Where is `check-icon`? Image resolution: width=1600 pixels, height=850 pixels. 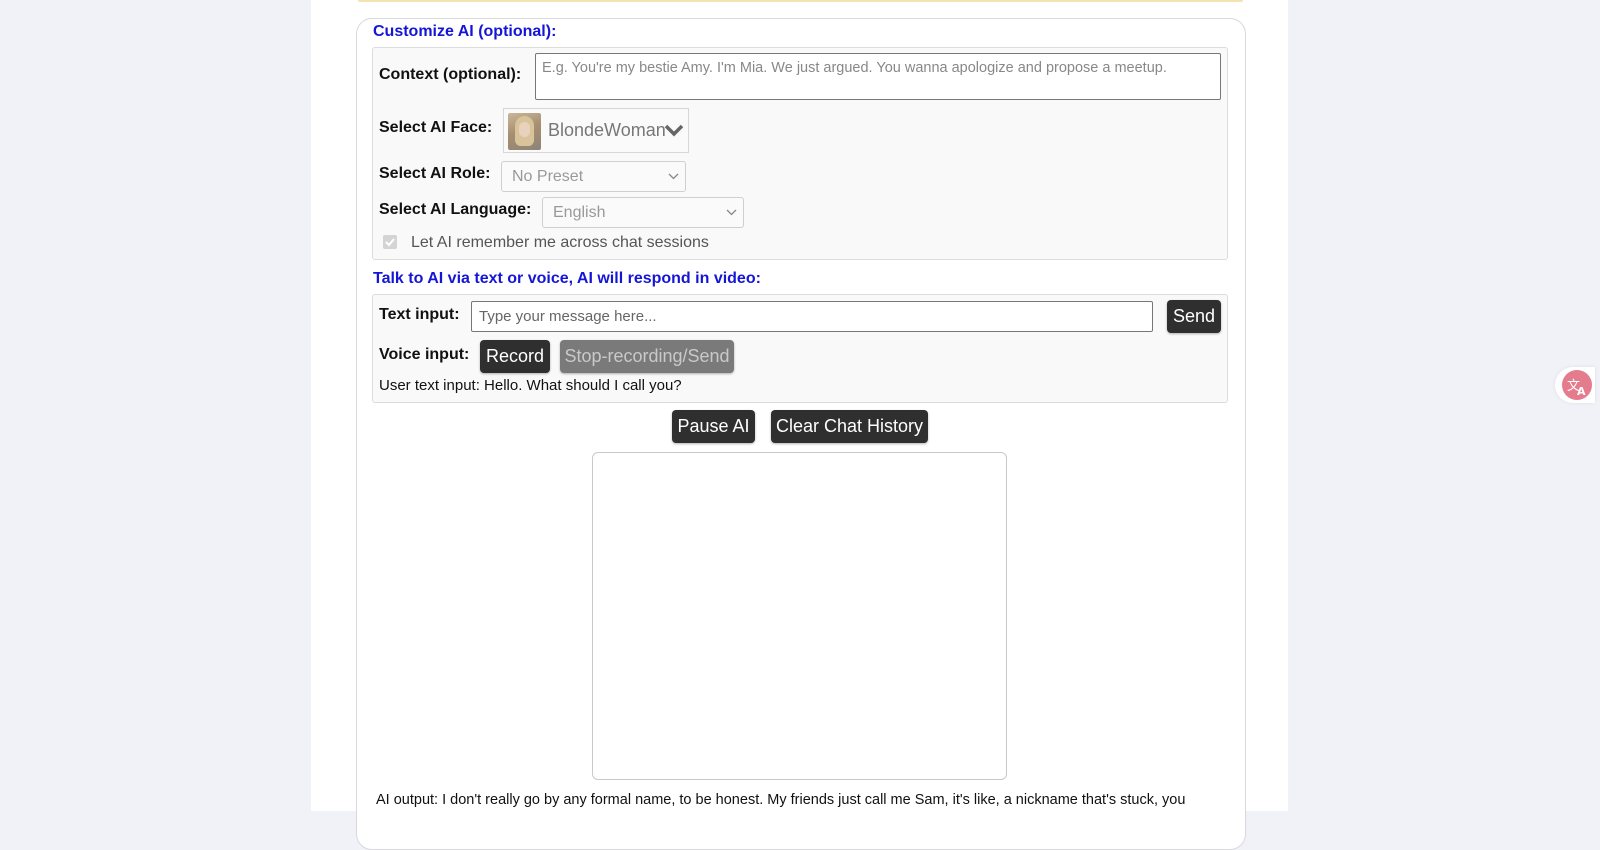 check-icon is located at coordinates (390, 242).